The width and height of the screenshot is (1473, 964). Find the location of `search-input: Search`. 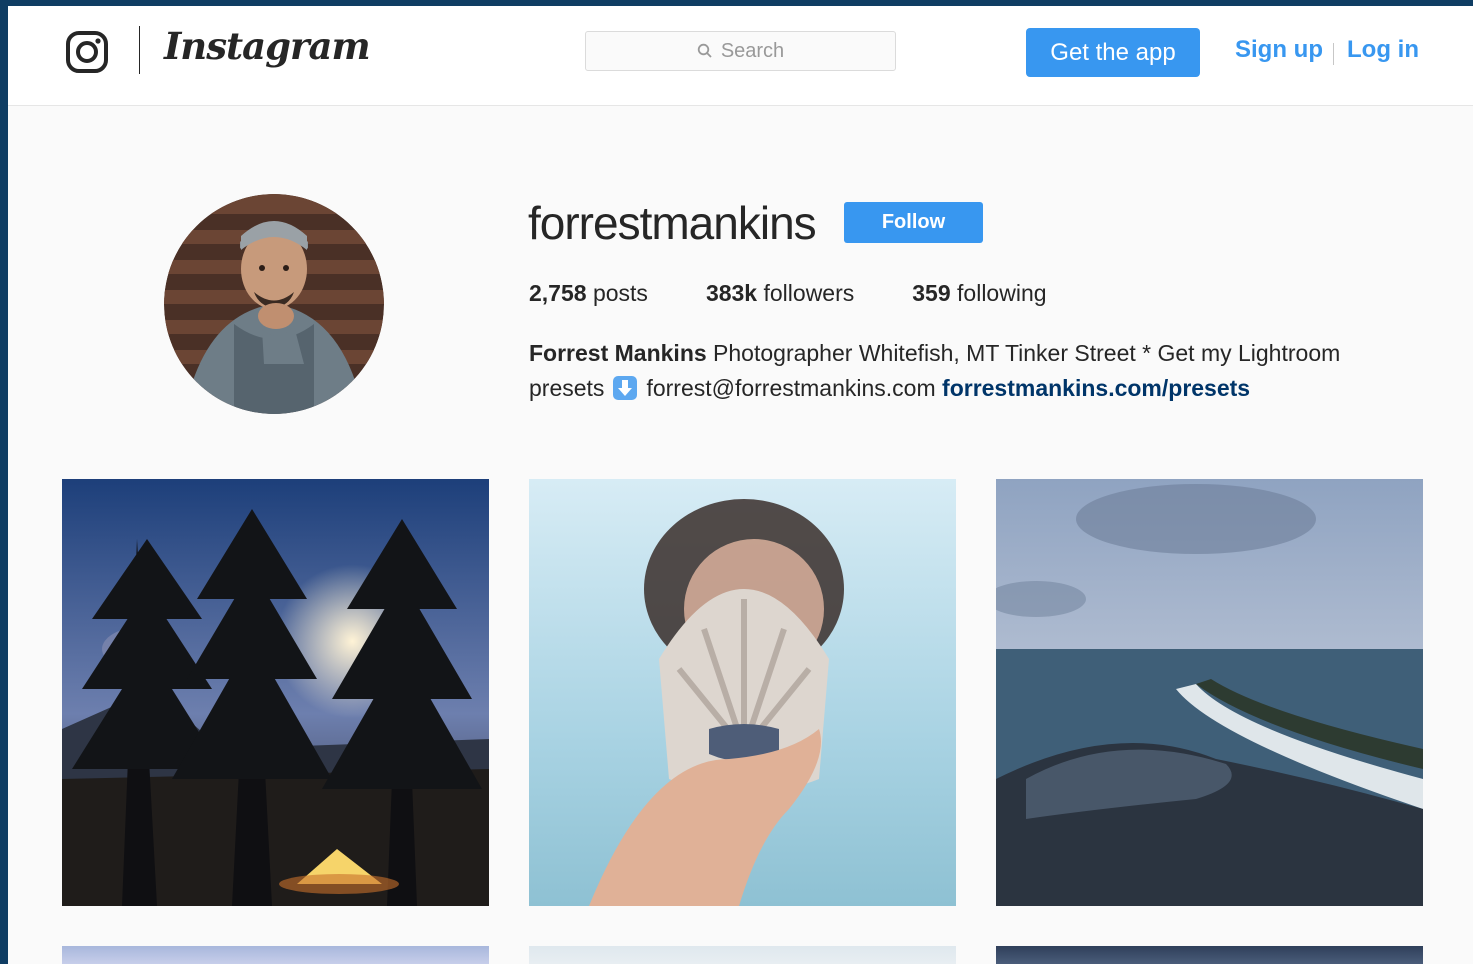

search-input: Search is located at coordinates (740, 51).